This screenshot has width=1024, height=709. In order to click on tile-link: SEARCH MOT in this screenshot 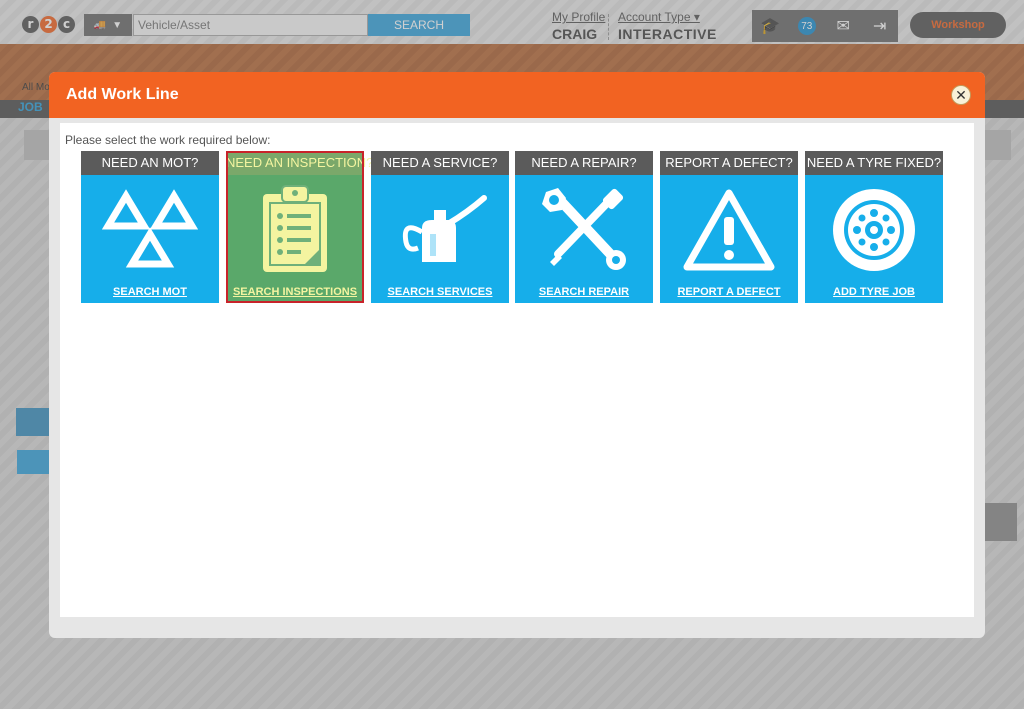, I will do `click(150, 292)`.